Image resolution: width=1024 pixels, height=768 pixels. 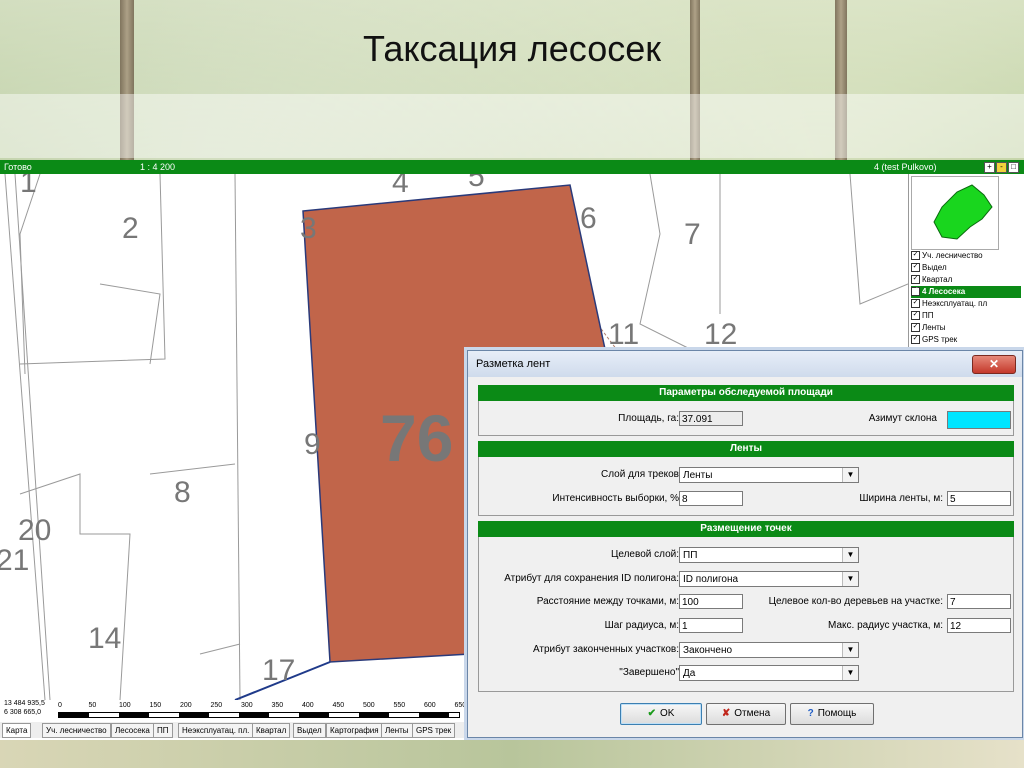 What do you see at coordinates (966, 280) in the screenshot?
I see `layer-item-kvartal: ✓ Квартал` at bounding box center [966, 280].